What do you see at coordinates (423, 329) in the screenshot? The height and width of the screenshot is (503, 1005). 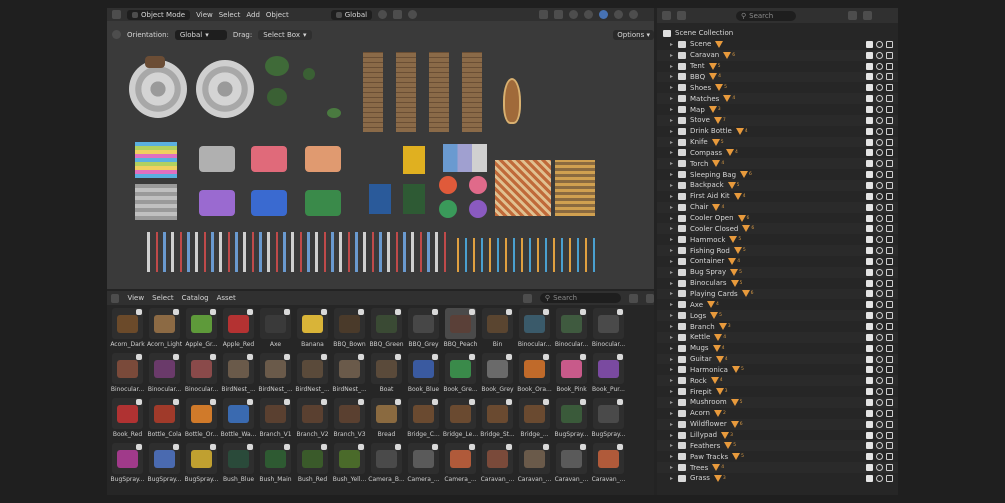 I see `asset-tile: BBQ_Grey` at bounding box center [423, 329].